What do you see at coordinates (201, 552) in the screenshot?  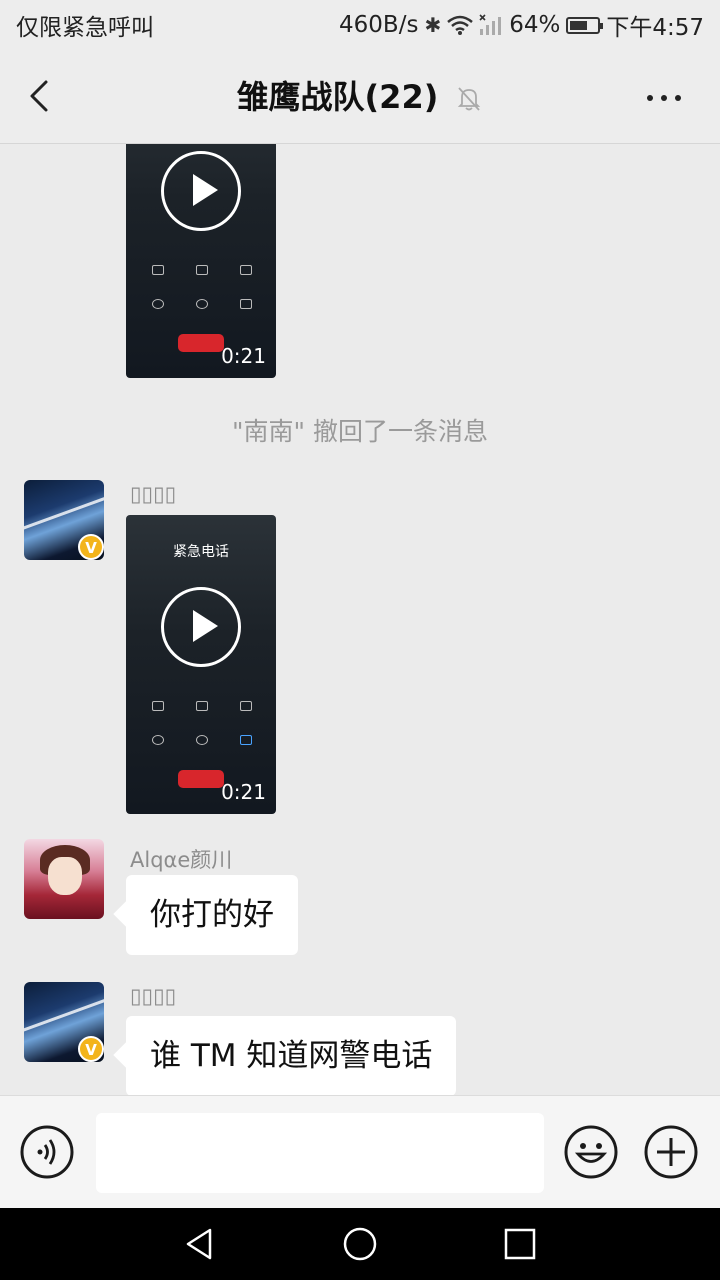 I see `video-call-title: 紧急电话` at bounding box center [201, 552].